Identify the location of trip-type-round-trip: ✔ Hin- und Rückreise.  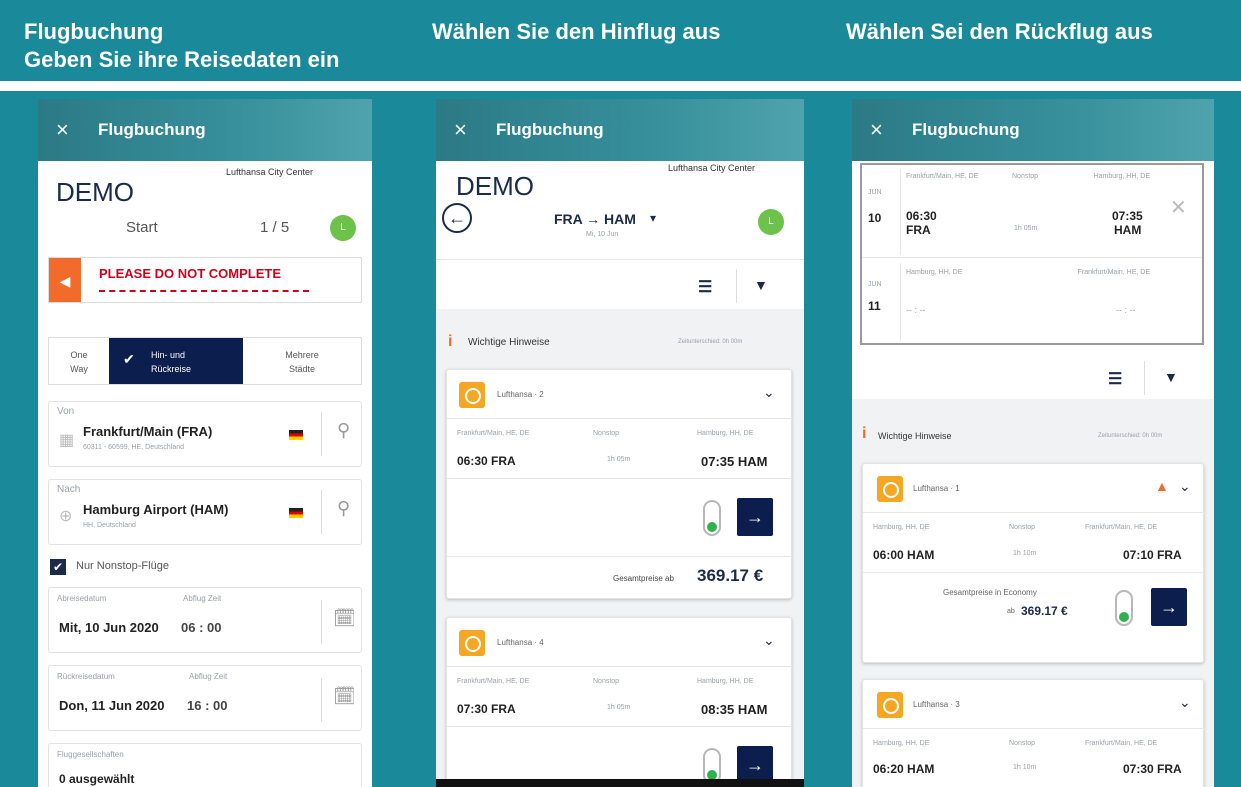
(176, 361).